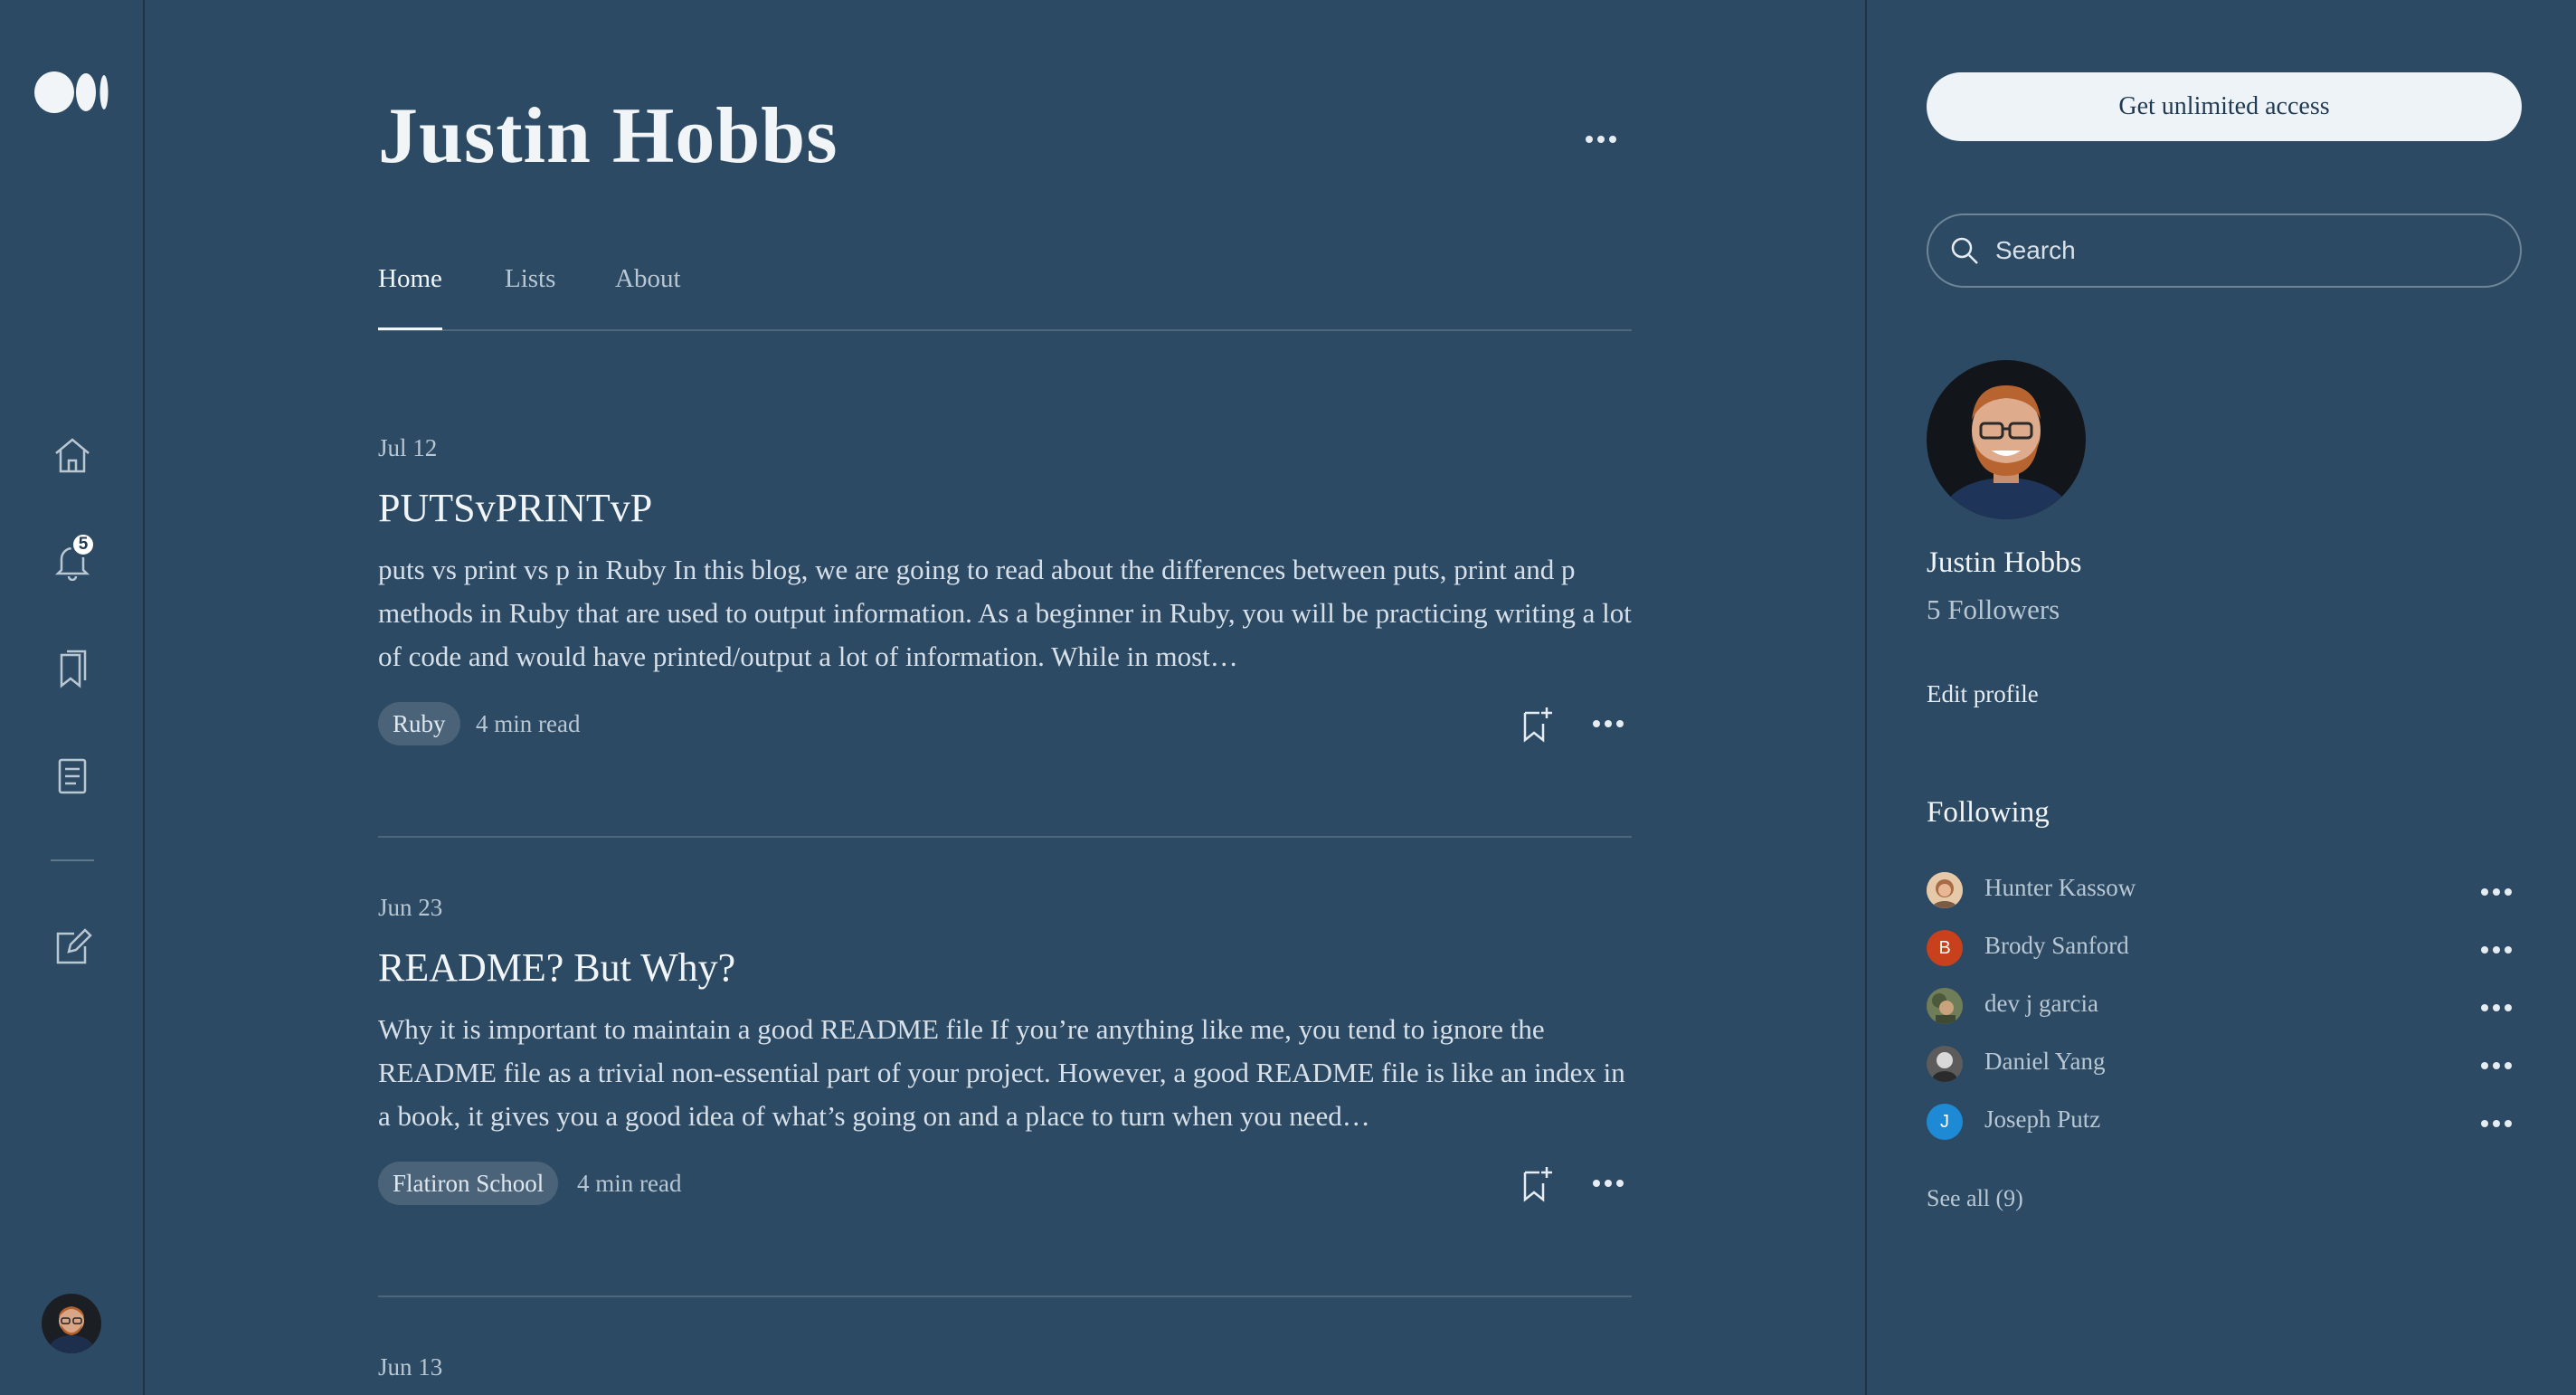  Describe the element at coordinates (72, 776) in the screenshot. I see `stories-icon` at that location.